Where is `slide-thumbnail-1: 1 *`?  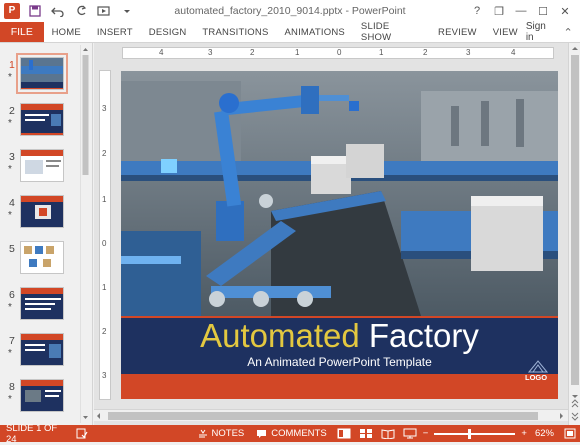 slide-thumbnail-1: 1 * is located at coordinates (40, 77).